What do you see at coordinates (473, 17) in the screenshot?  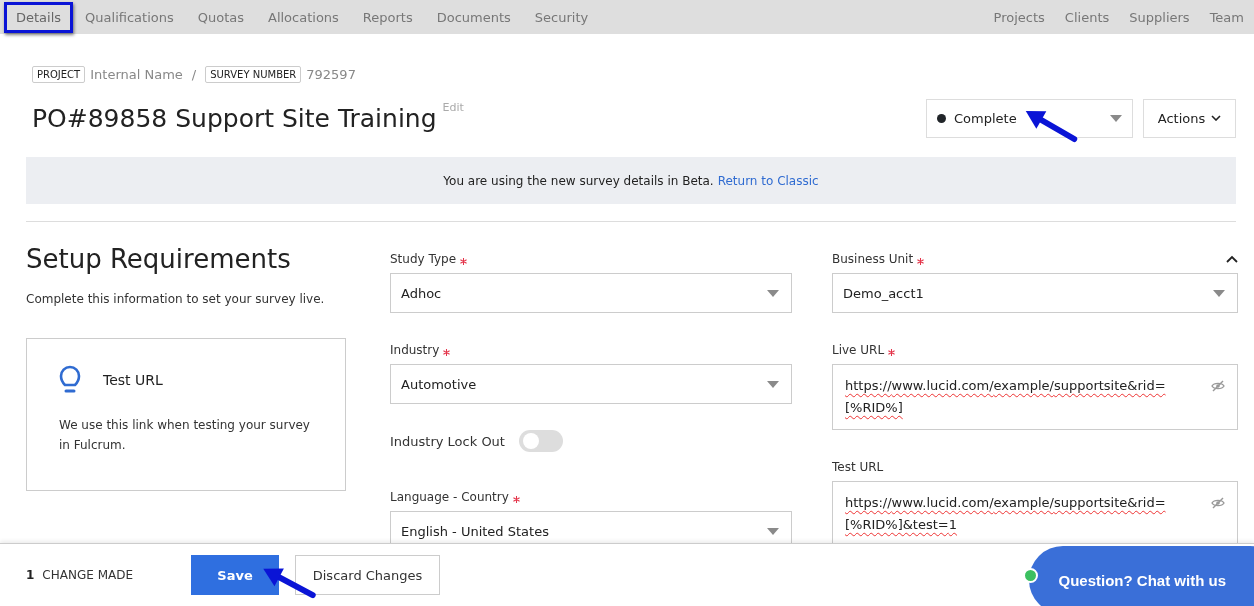 I see `nav-tab: Documents` at bounding box center [473, 17].